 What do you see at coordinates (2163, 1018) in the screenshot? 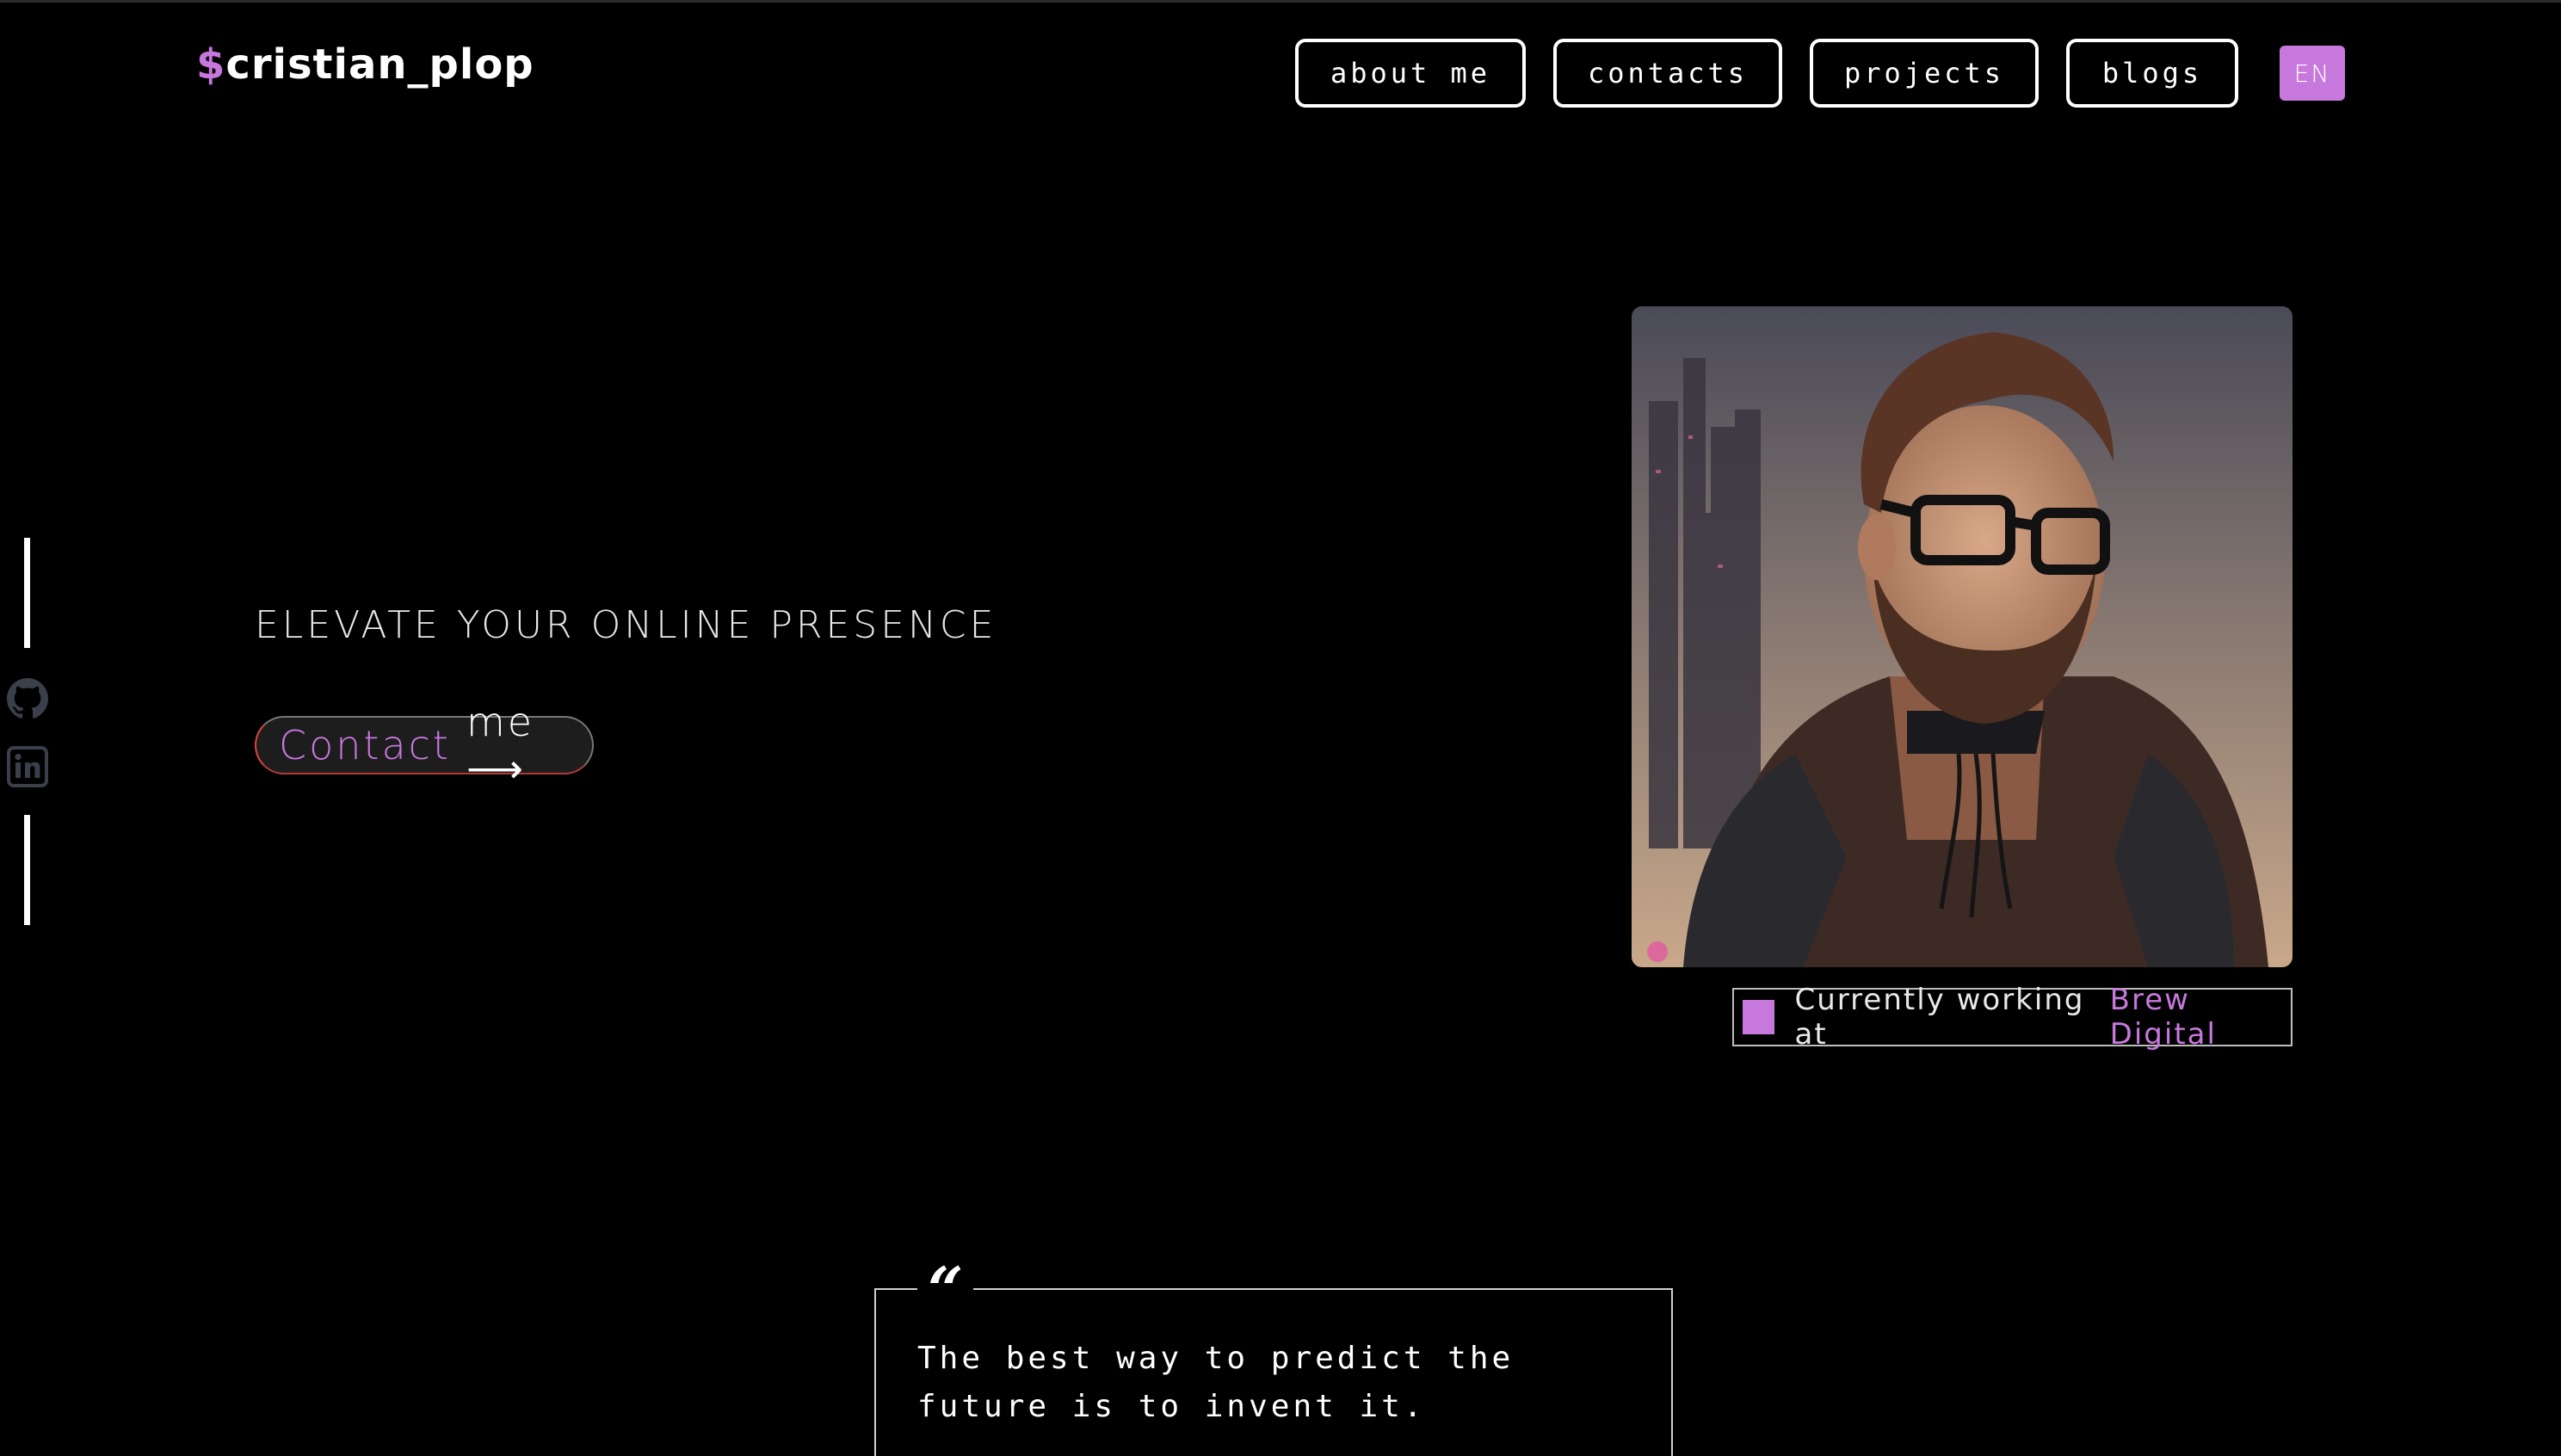
I see `status-company: Brew Digital` at bounding box center [2163, 1018].